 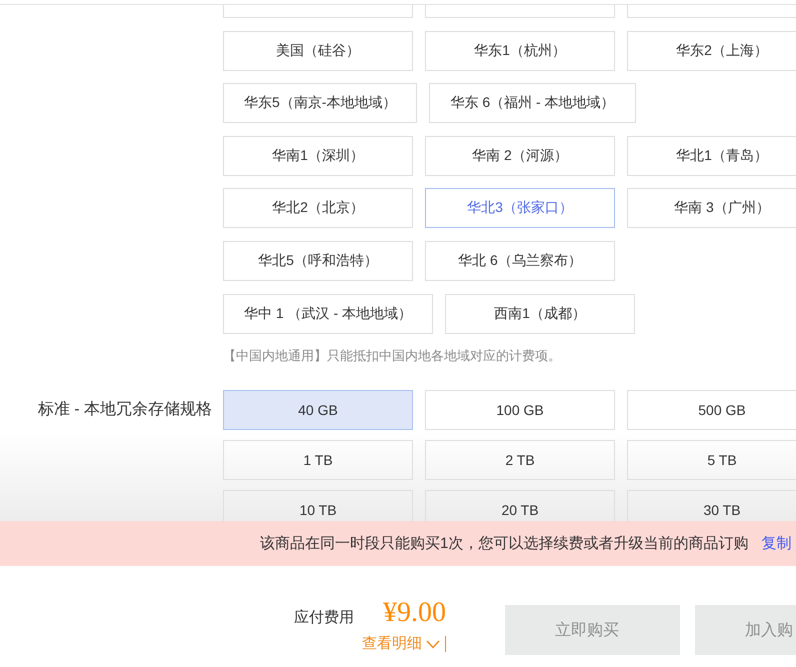 What do you see at coordinates (711, 410) in the screenshot?
I see `size-option-button: 500 GB` at bounding box center [711, 410].